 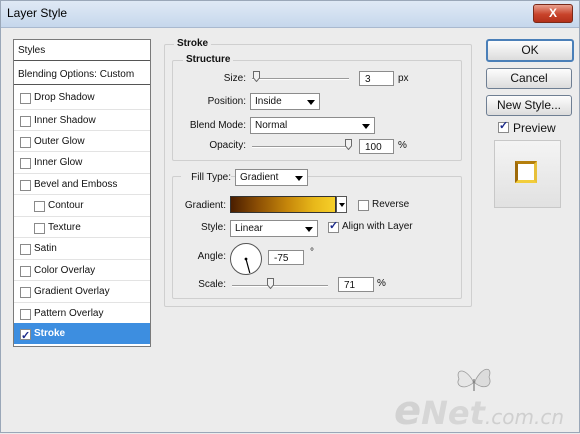 What do you see at coordinates (25, 98) in the screenshot?
I see `drop-shadow-checkbox` at bounding box center [25, 98].